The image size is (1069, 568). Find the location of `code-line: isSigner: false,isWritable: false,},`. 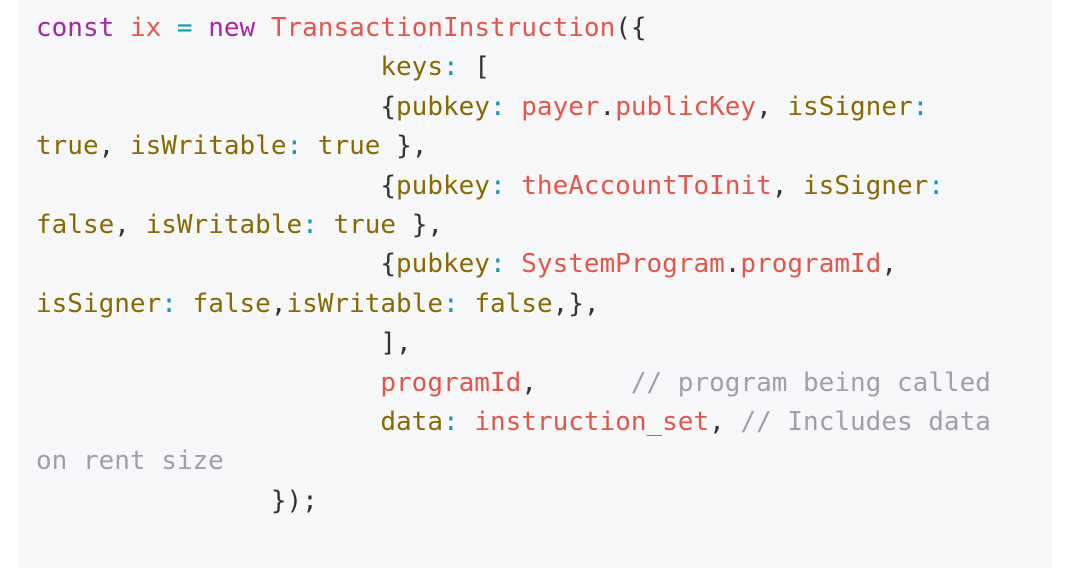

code-line: isSigner: false,isWritable: false,}, is located at coordinates (513, 304).